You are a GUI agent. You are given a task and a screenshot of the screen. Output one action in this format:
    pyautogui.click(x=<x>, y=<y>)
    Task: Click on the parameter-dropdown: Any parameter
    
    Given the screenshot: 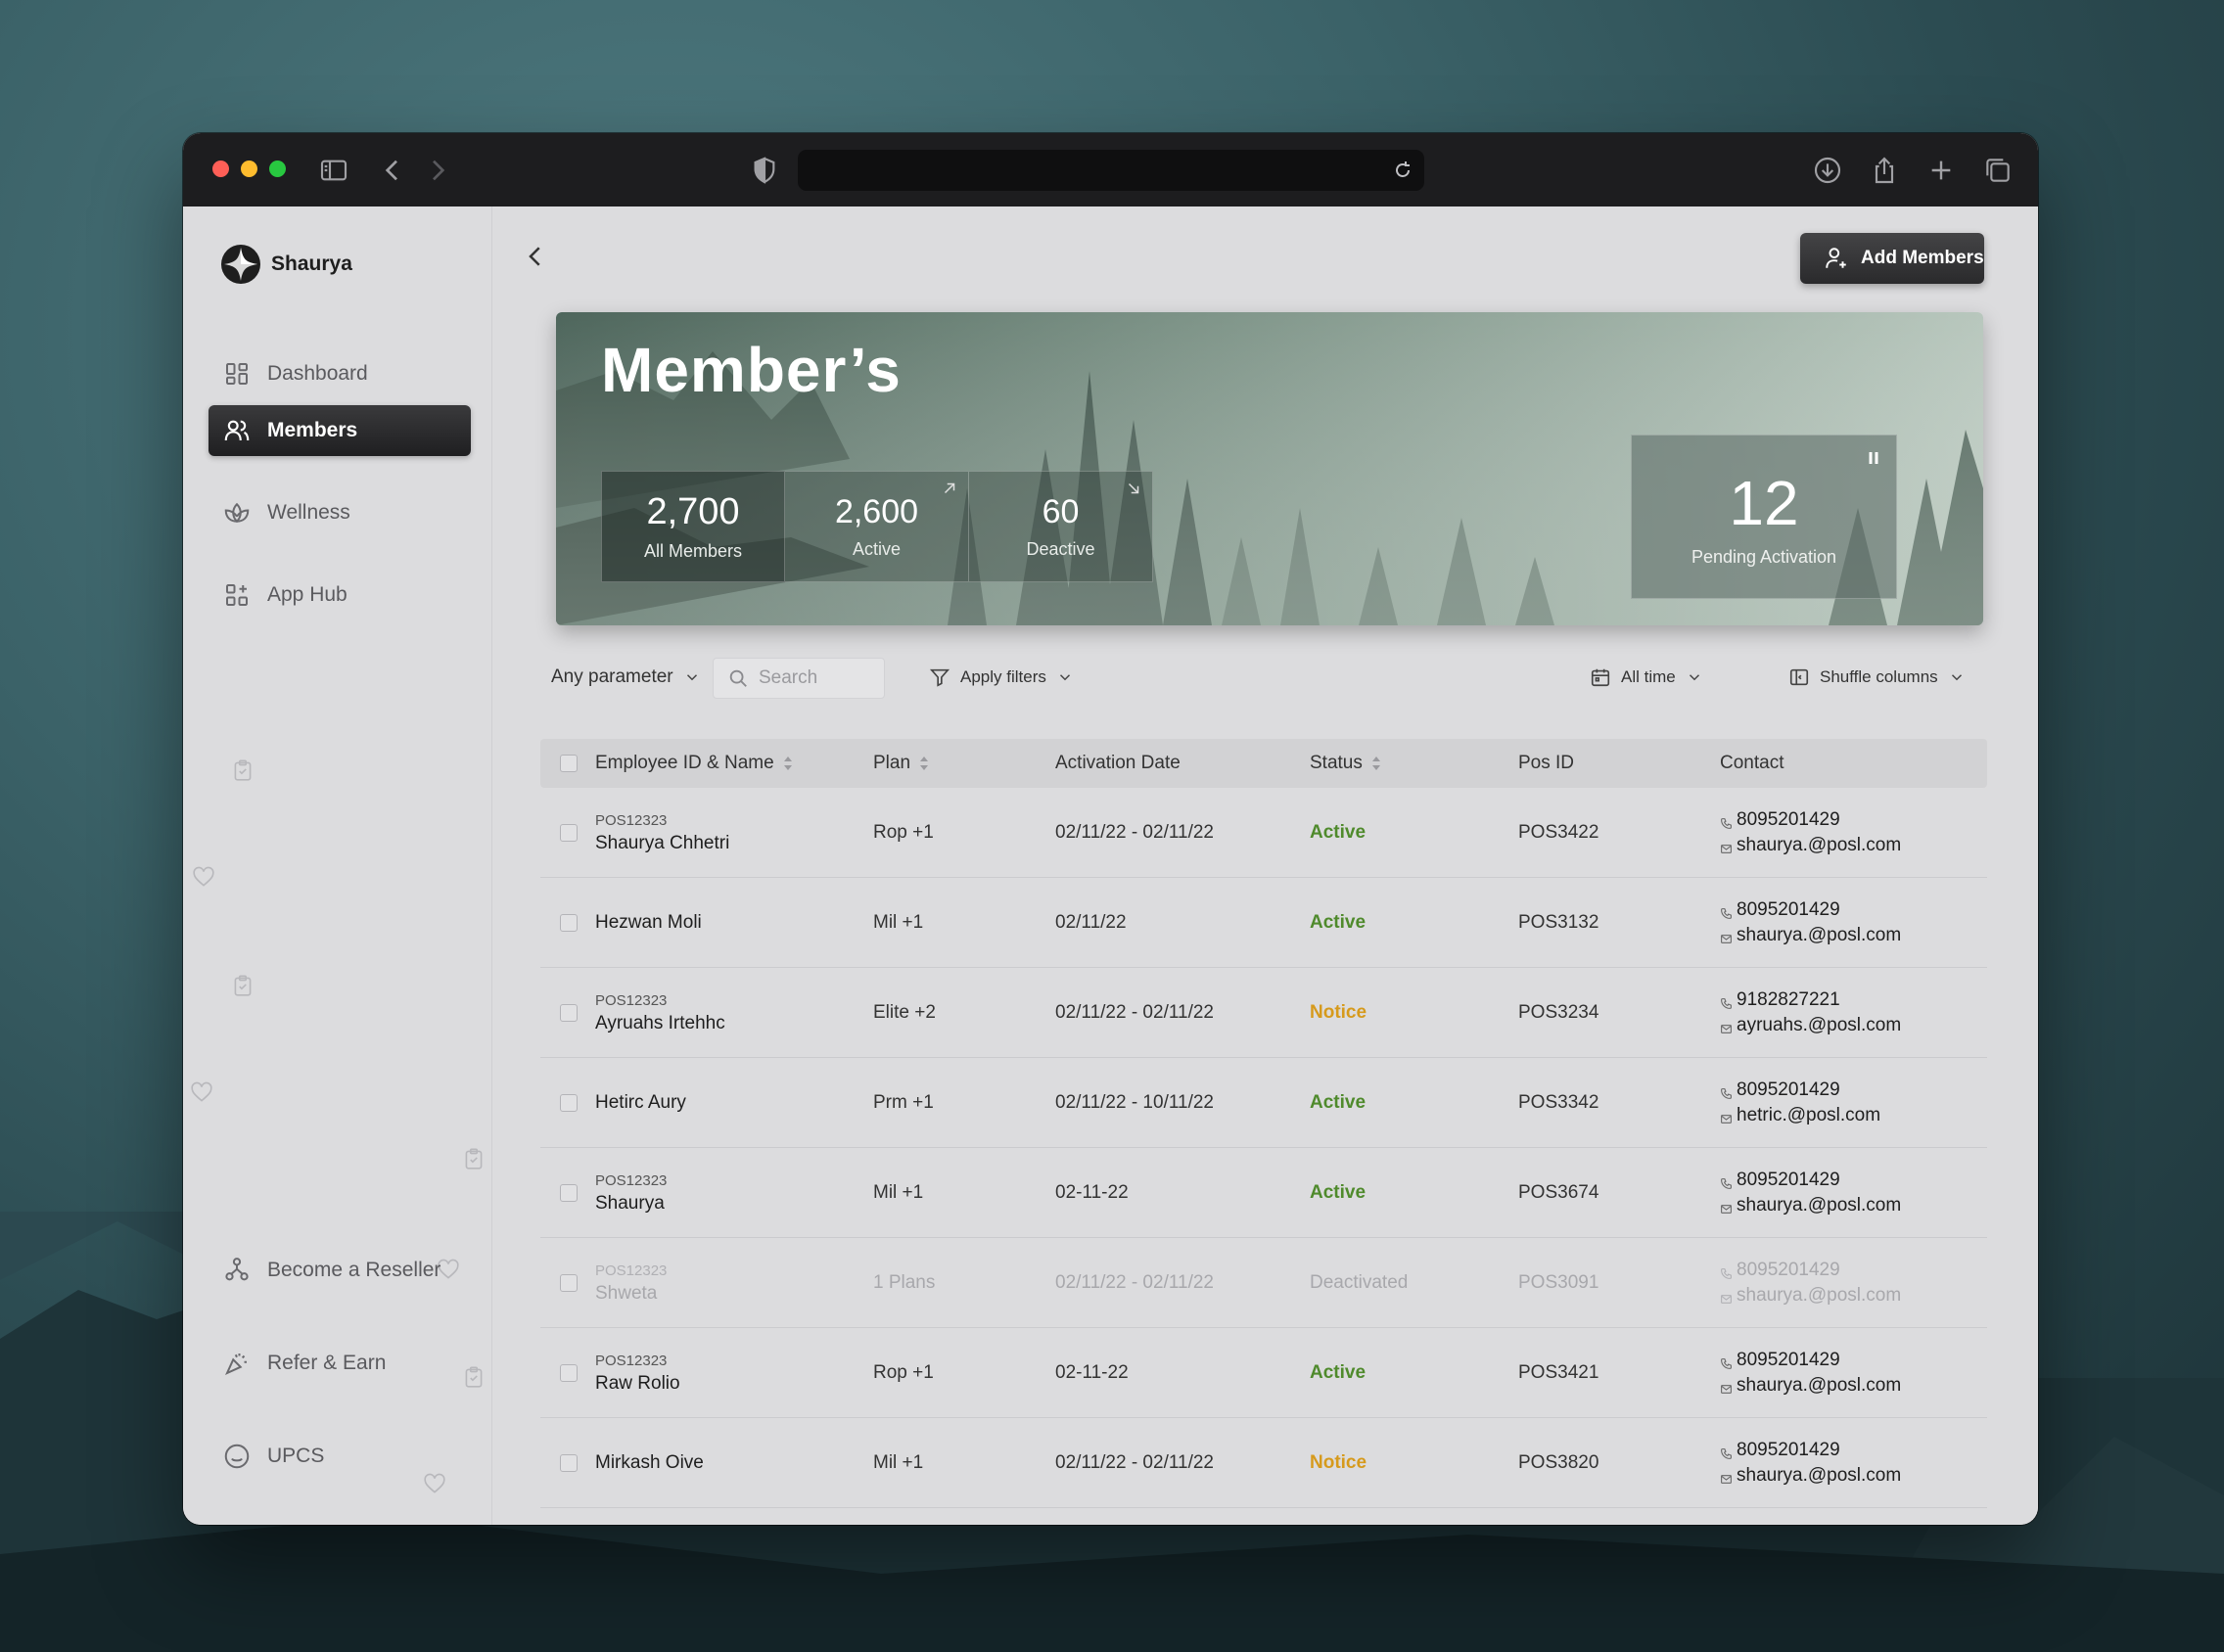 What is the action you would take?
    pyautogui.click(x=626, y=677)
    